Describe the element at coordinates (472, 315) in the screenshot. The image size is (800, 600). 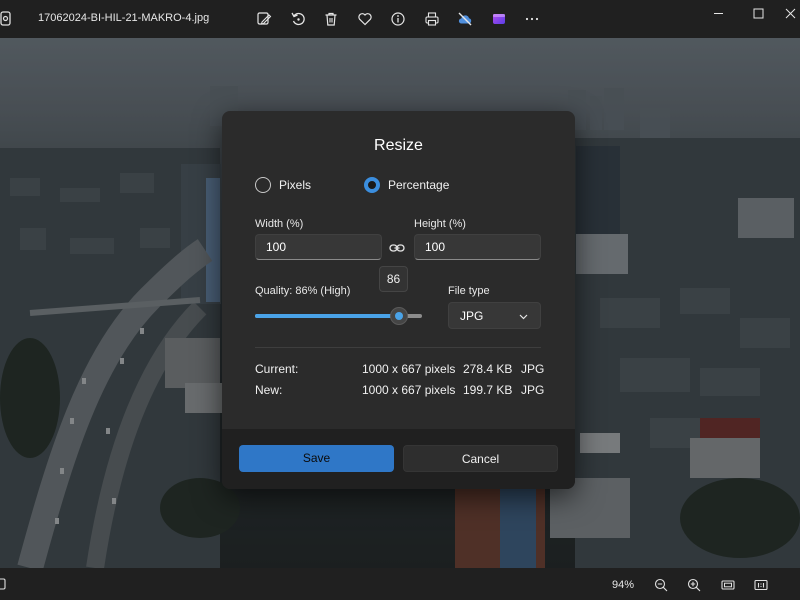
I see `filetype-value: JPG` at that location.